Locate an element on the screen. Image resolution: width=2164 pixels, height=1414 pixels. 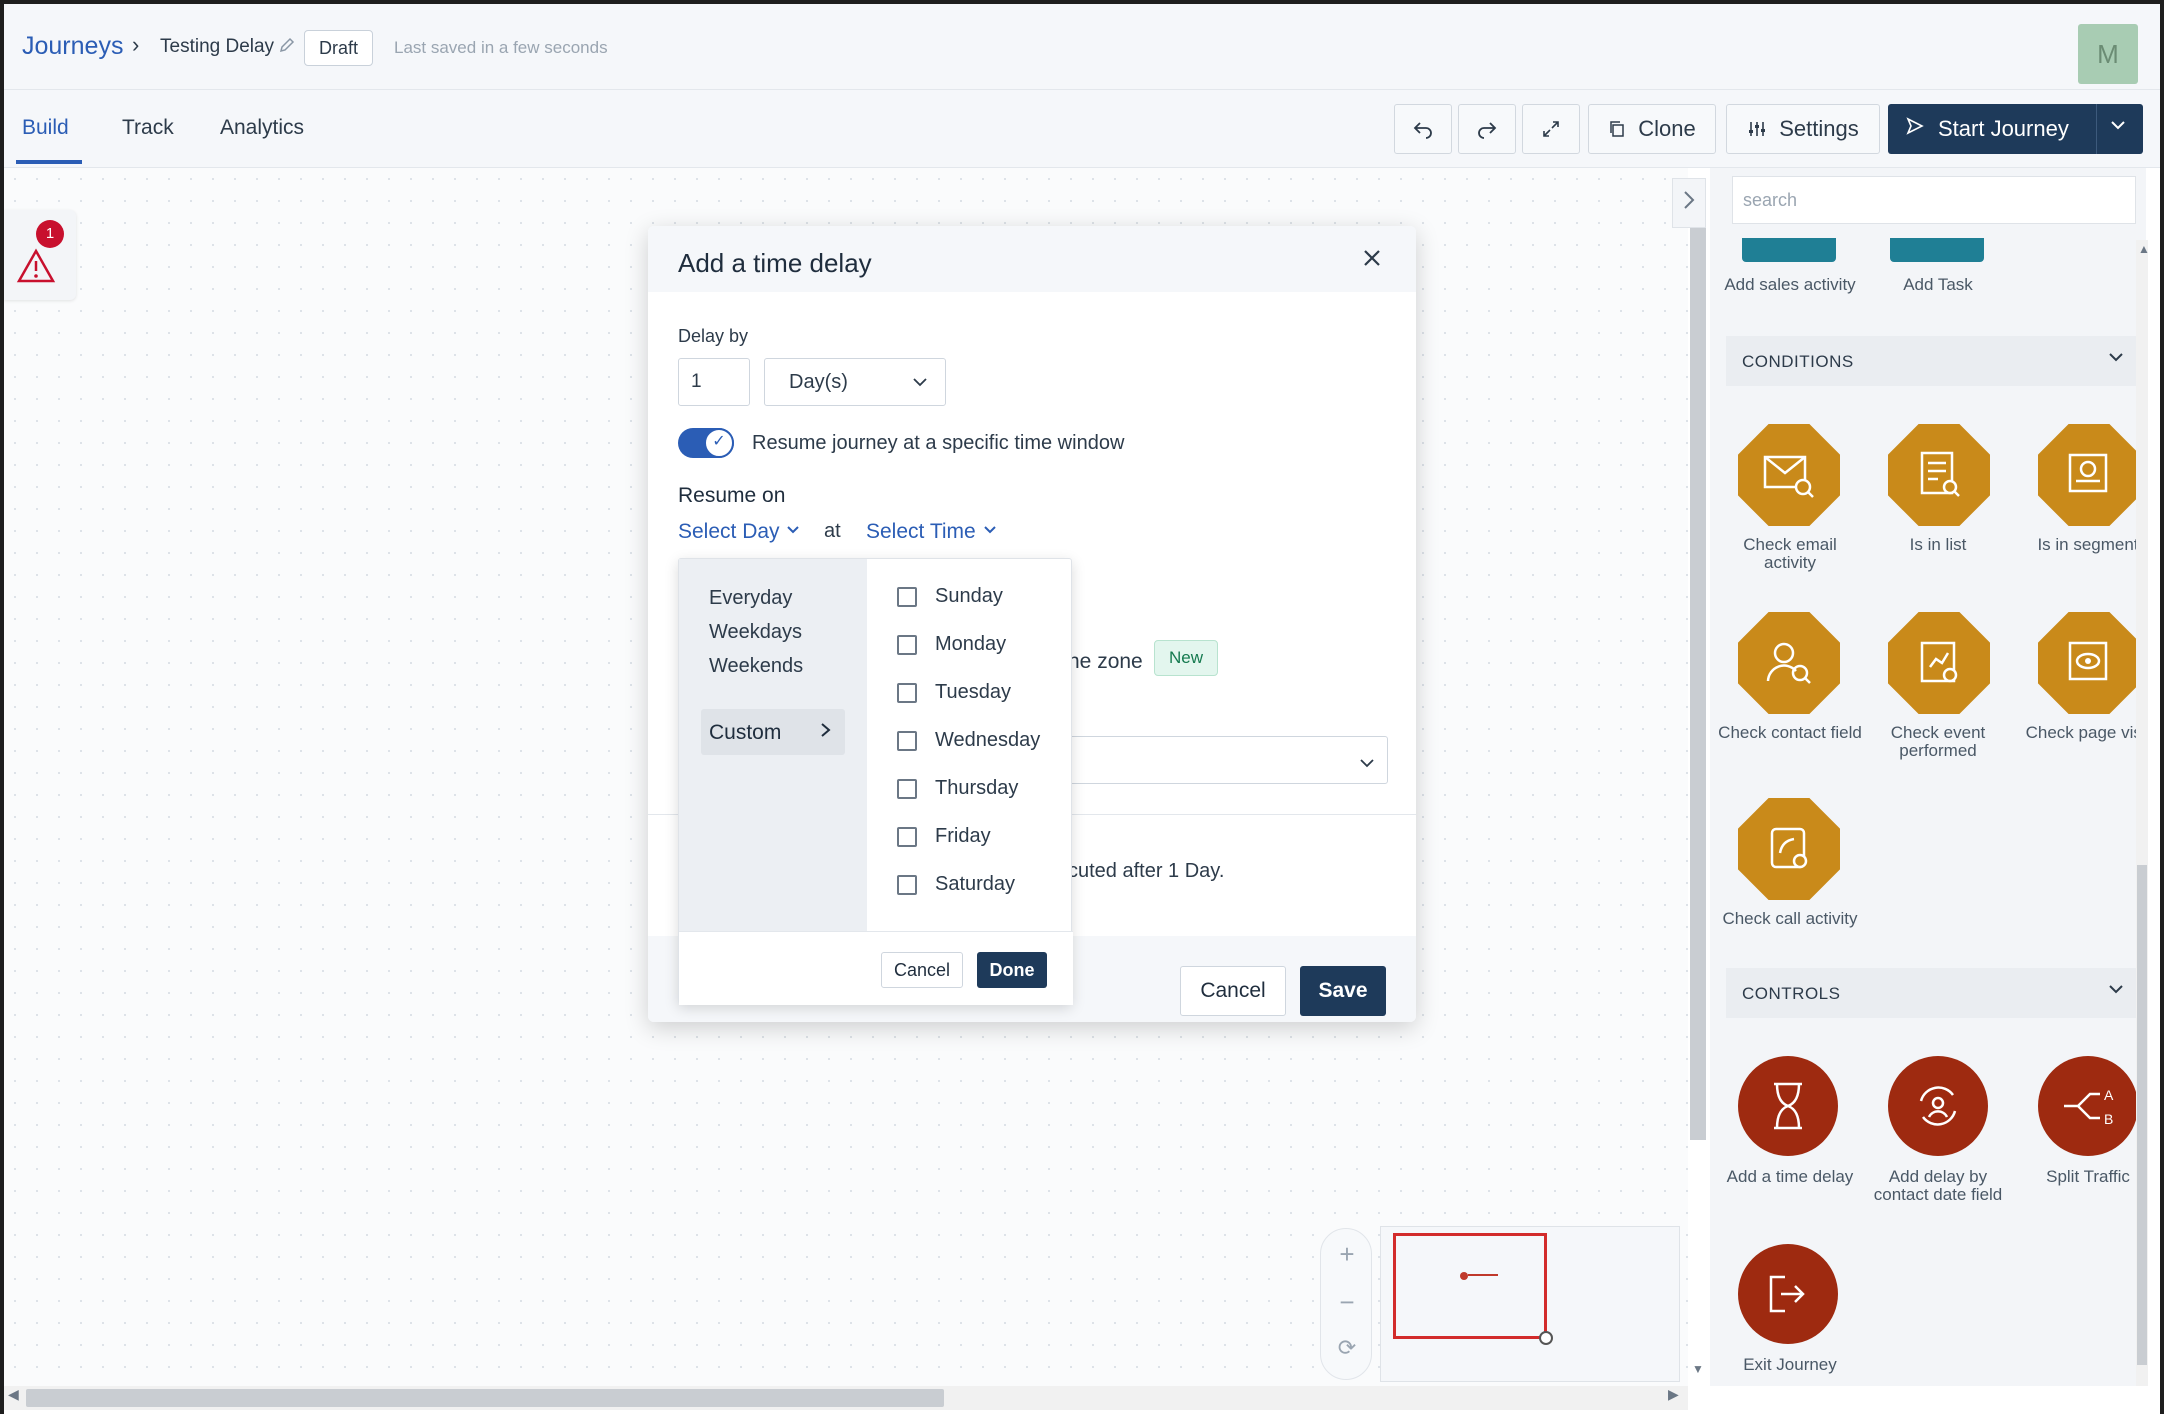
tab-track: Track is located at coordinates (148, 128).